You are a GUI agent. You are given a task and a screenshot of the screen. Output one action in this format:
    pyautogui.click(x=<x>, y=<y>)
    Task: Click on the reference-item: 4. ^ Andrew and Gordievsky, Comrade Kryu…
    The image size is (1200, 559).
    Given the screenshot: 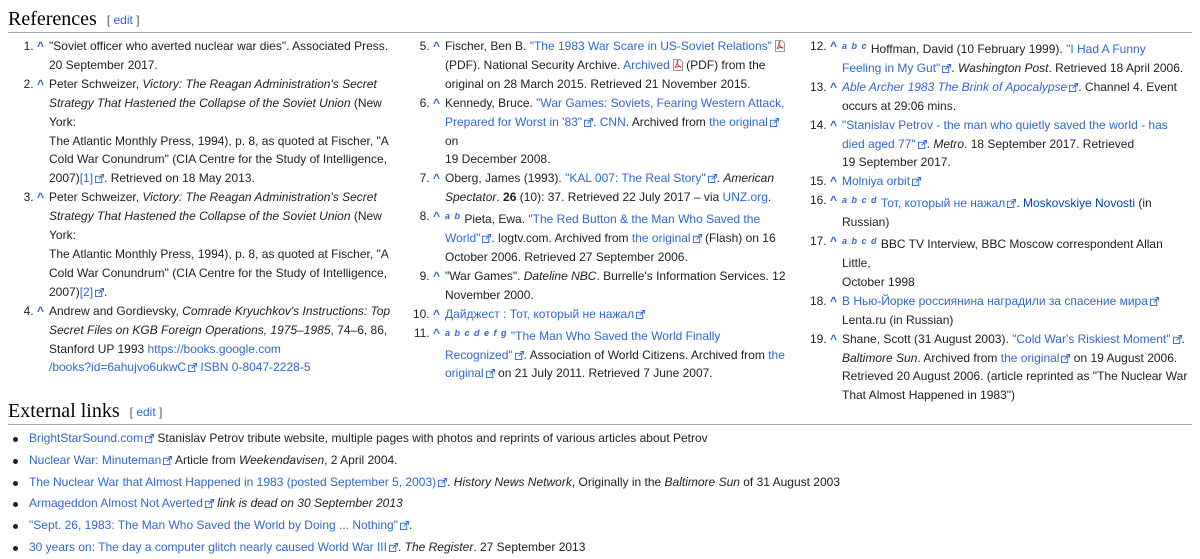 What is the action you would take?
    pyautogui.click(x=207, y=340)
    